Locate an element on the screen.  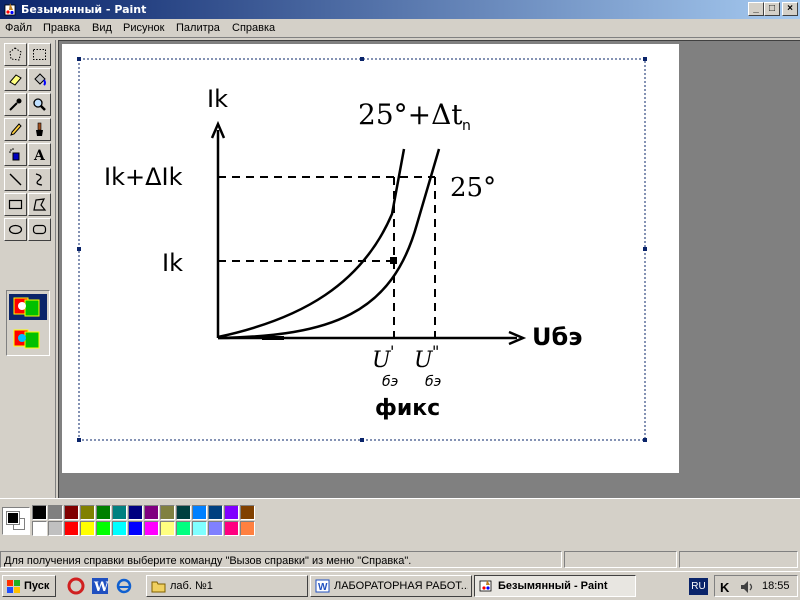
start-button: Пуск is located at coordinates (29, 586).